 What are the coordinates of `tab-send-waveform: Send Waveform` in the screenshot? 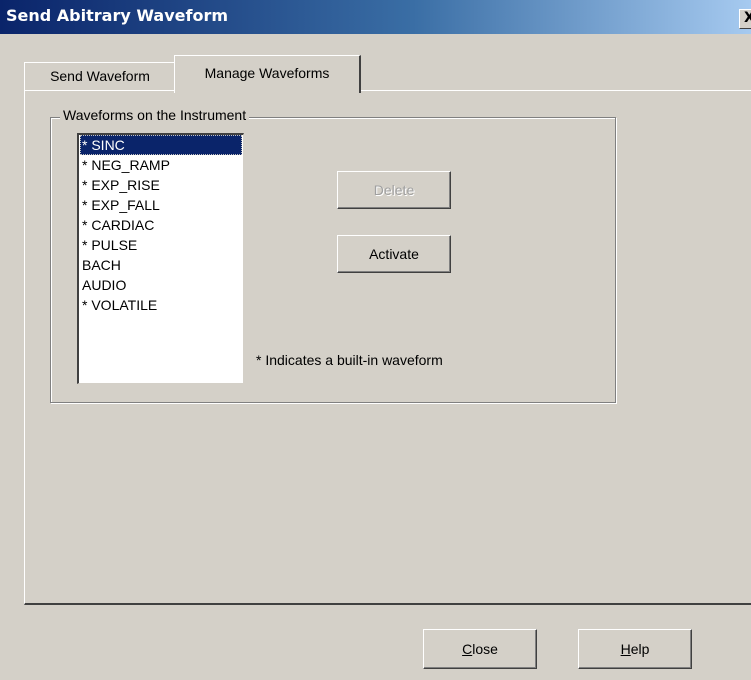 It's located at (100, 76).